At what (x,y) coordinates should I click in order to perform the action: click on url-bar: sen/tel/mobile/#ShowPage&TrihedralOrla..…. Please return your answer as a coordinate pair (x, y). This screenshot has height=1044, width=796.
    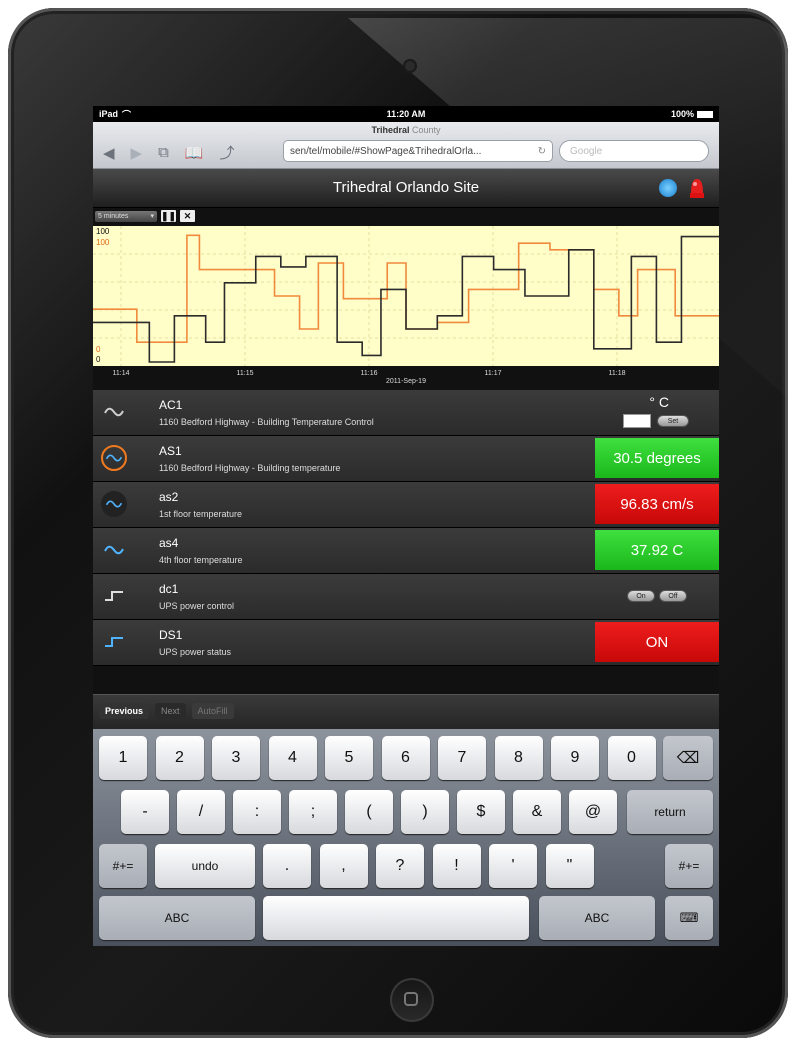
    Looking at the image, I should click on (418, 151).